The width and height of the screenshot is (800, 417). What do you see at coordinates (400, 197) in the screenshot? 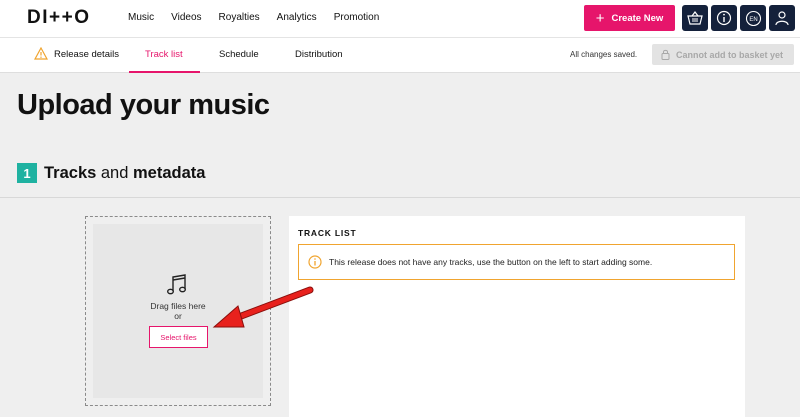
I see `section-divider` at bounding box center [400, 197].